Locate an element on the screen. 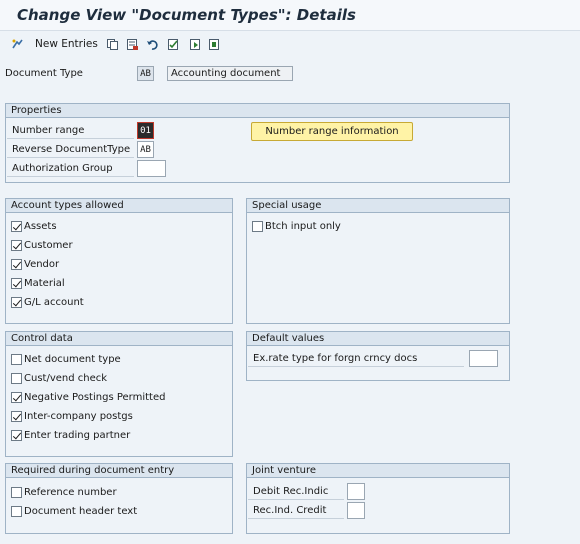 The height and width of the screenshot is (544, 580). required-entry-group-title: Required during document entry is located at coordinates (119, 471).